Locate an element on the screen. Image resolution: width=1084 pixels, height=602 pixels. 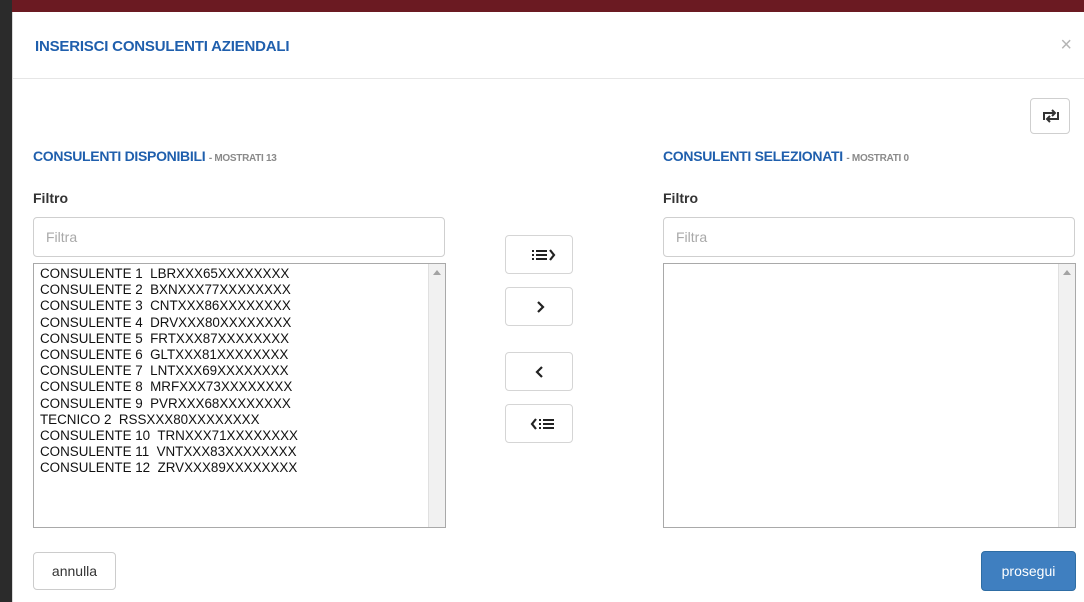
move-all-left-button is located at coordinates (539, 423).